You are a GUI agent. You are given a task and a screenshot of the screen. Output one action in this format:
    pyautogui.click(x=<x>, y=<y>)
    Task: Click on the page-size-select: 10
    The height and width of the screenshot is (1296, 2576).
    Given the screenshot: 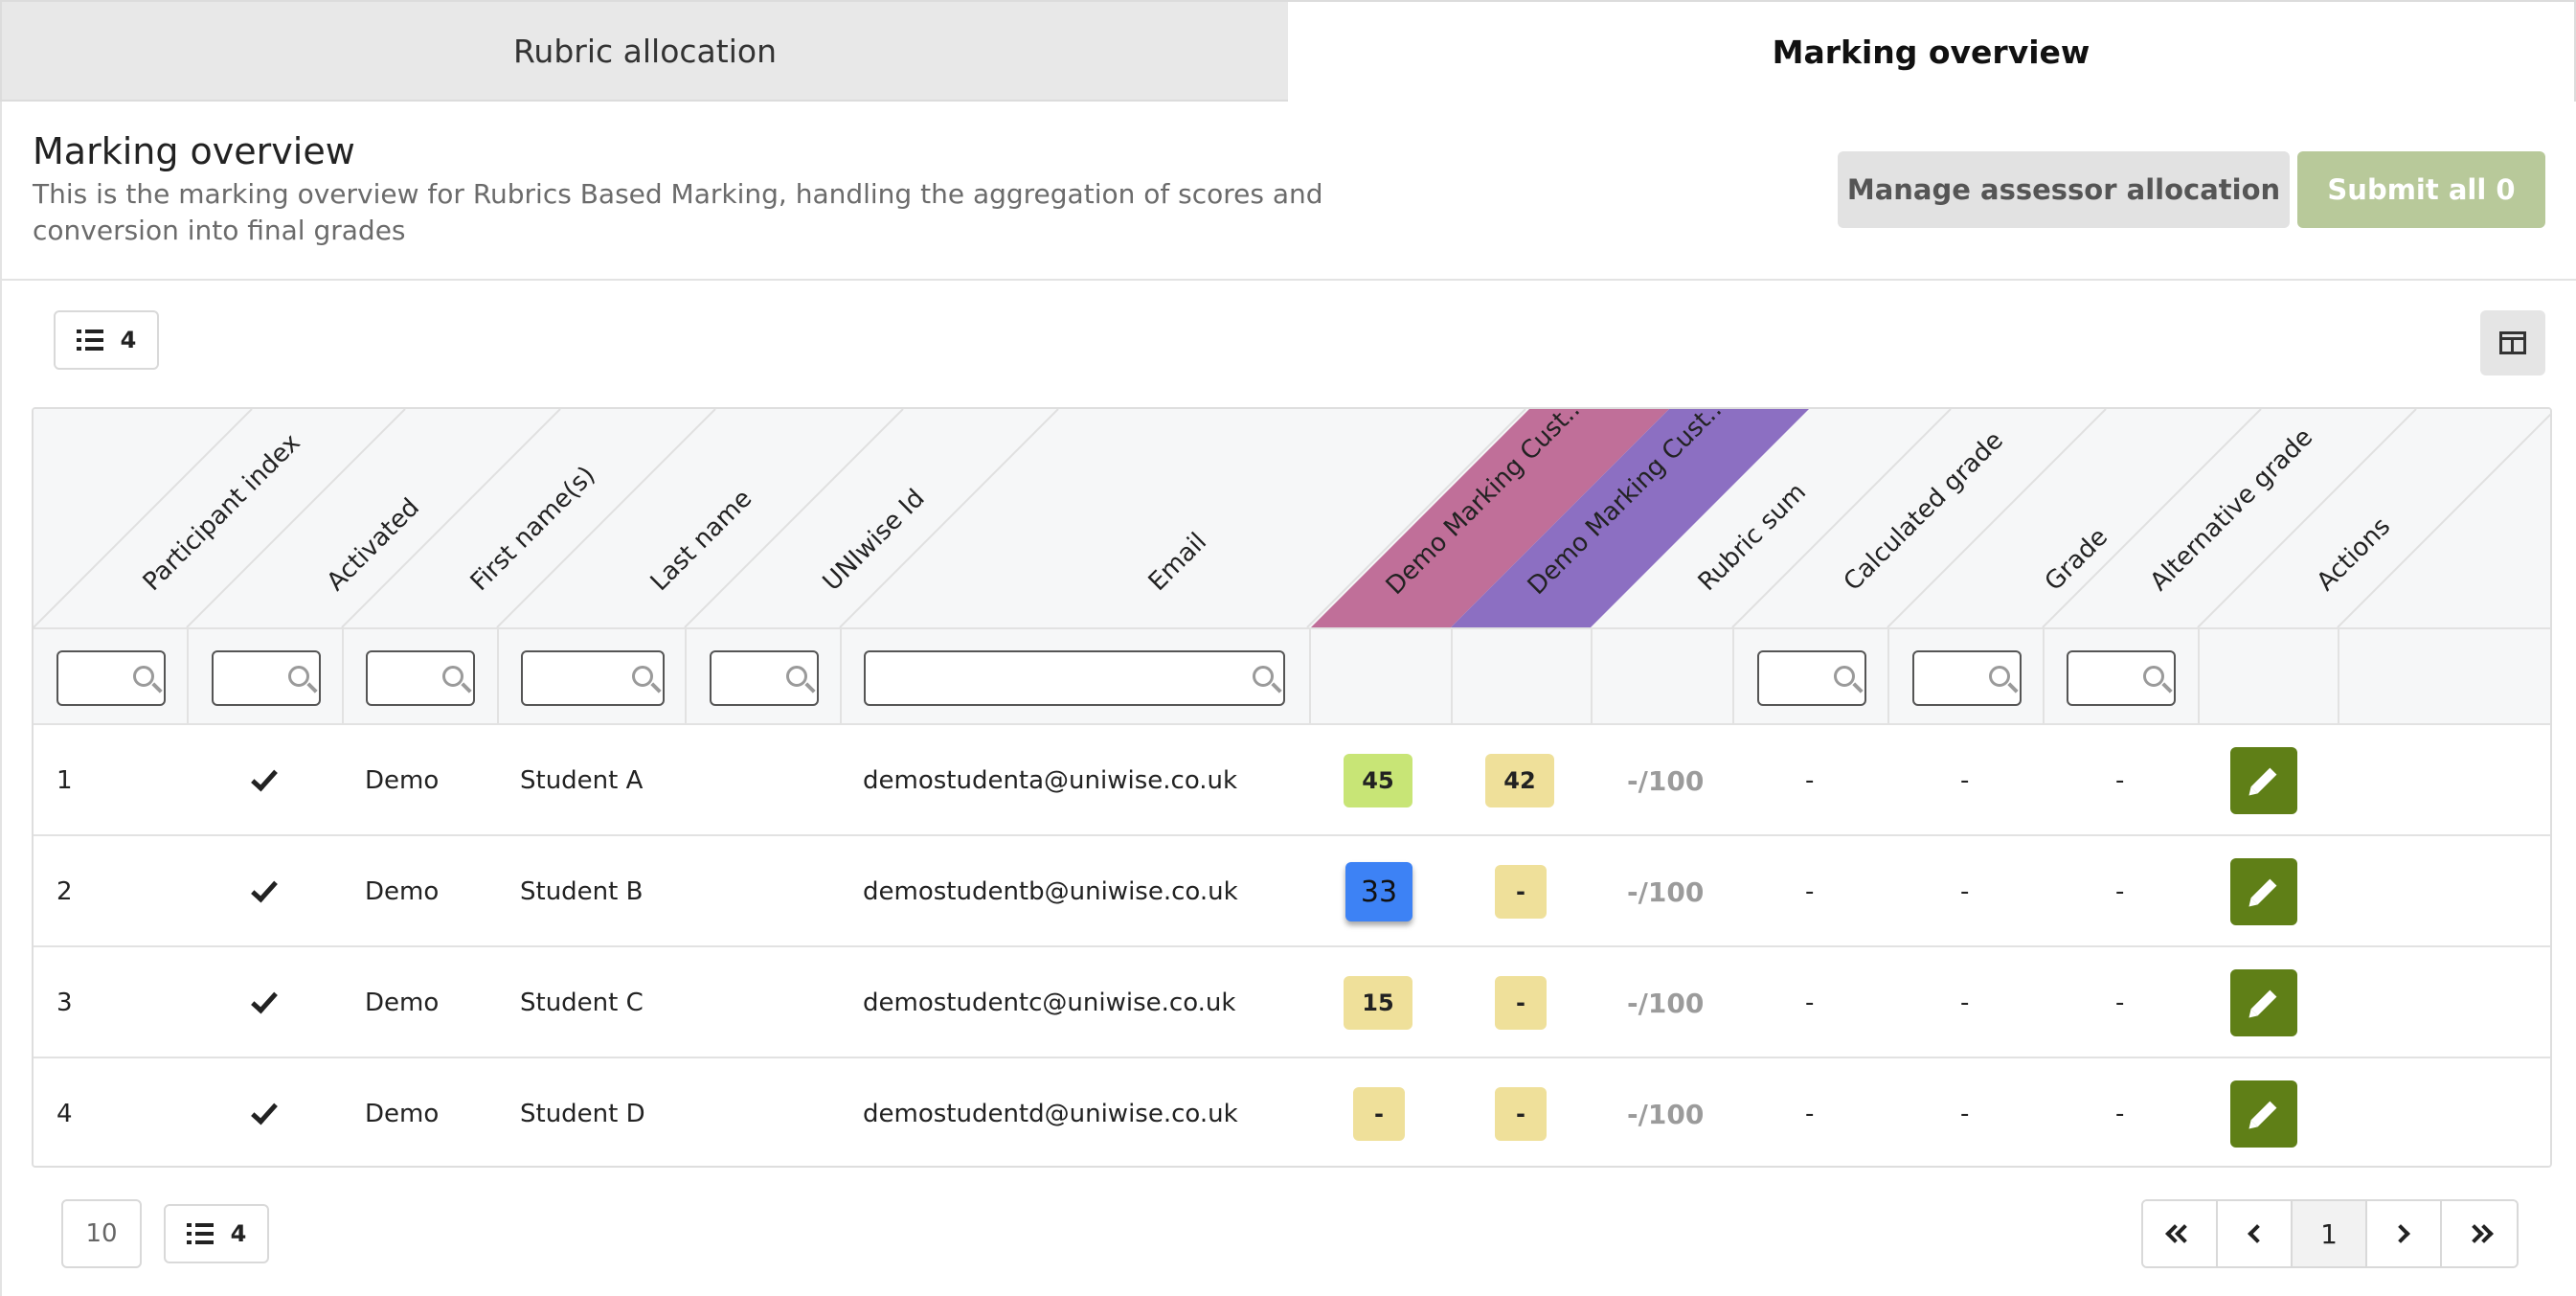 What is the action you would take?
    pyautogui.click(x=101, y=1233)
    